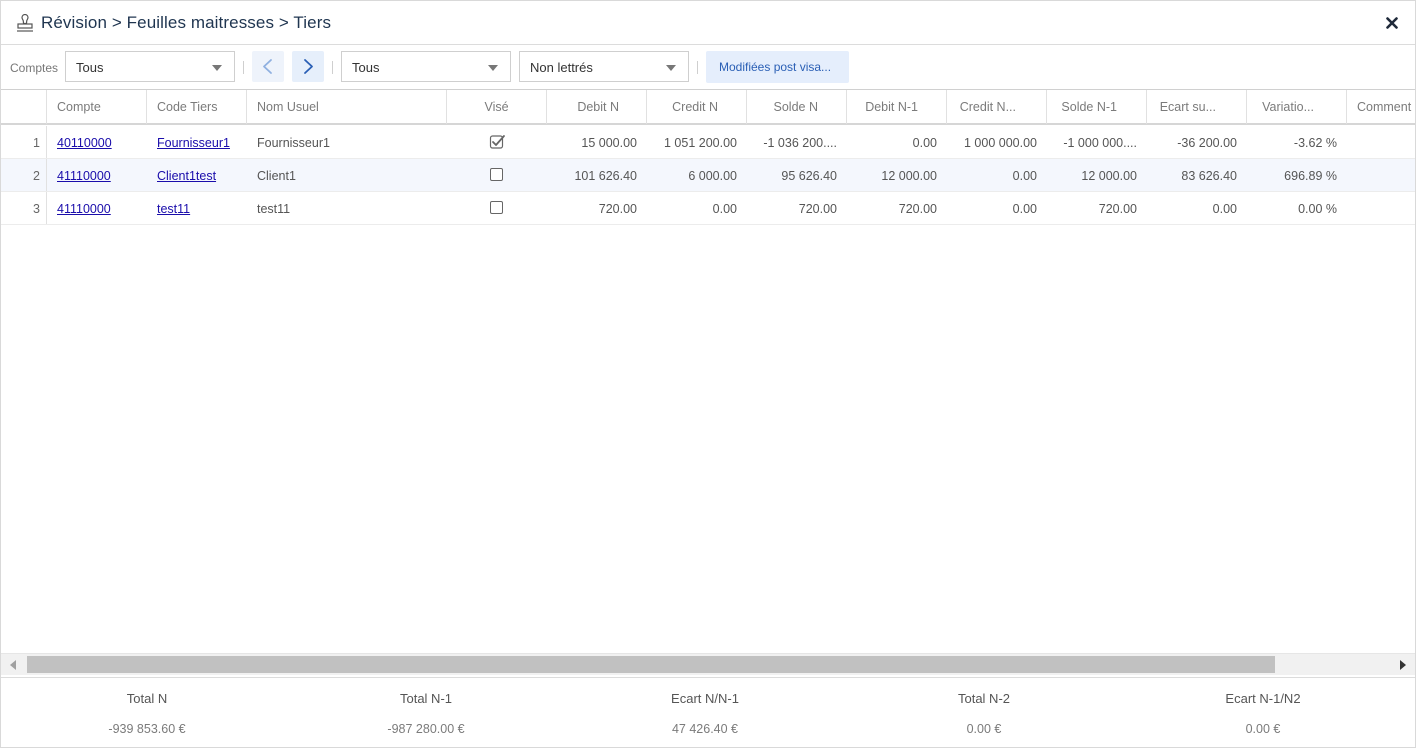 The width and height of the screenshot is (1416, 748). I want to click on prev-button, so click(268, 66).